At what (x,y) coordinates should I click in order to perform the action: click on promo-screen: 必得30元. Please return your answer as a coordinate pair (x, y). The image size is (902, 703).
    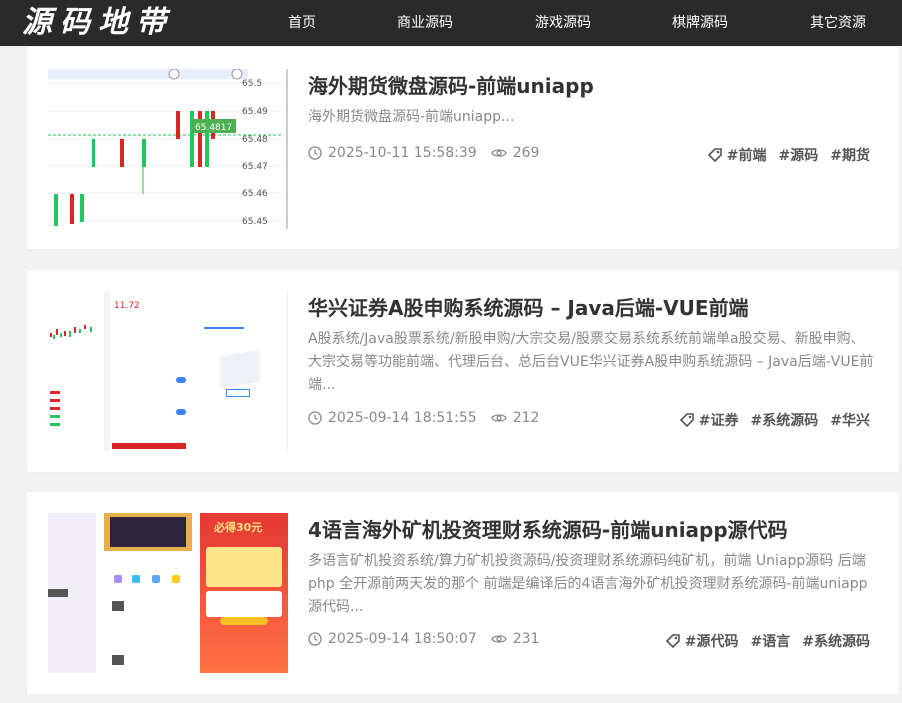
    Looking at the image, I should click on (244, 593).